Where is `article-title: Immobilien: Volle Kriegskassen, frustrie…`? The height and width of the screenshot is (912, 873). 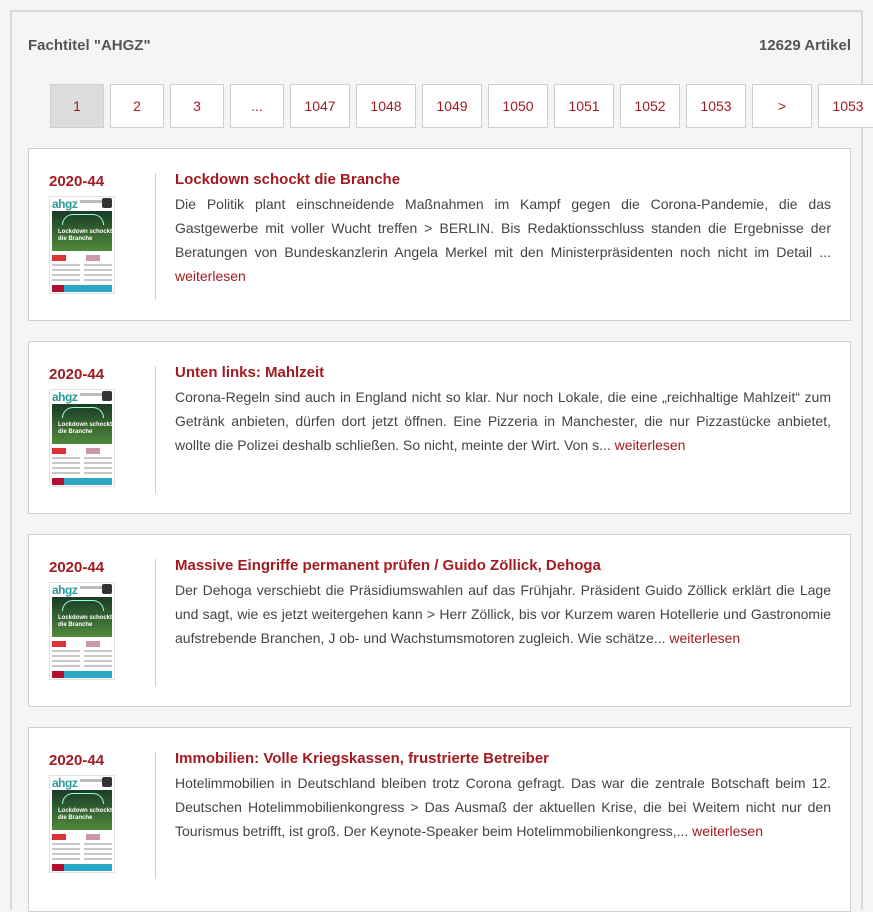
article-title: Immobilien: Volle Kriegskassen, frustrie… is located at coordinates (503, 758).